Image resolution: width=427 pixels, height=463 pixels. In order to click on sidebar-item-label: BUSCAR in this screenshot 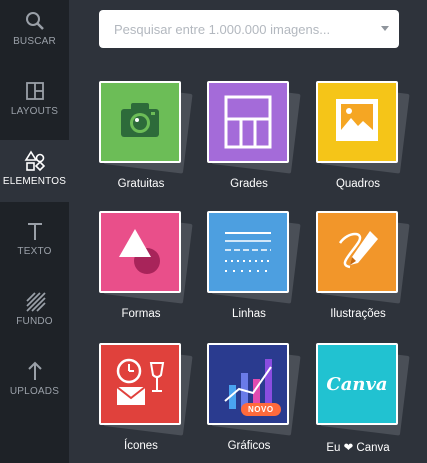, I will do `click(34, 41)`.